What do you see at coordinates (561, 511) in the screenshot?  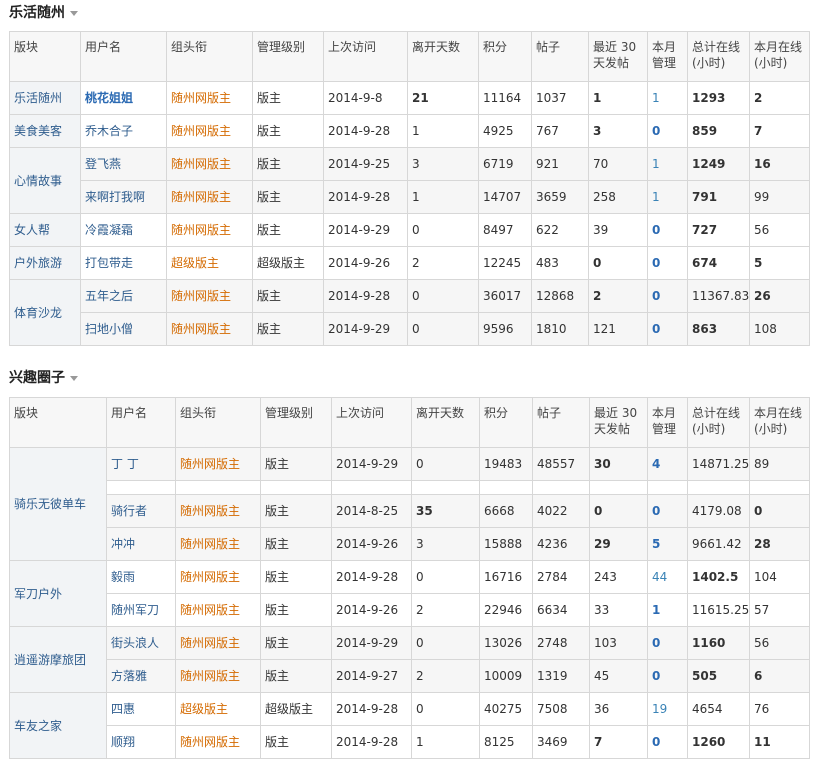 I see `posts: 4022` at bounding box center [561, 511].